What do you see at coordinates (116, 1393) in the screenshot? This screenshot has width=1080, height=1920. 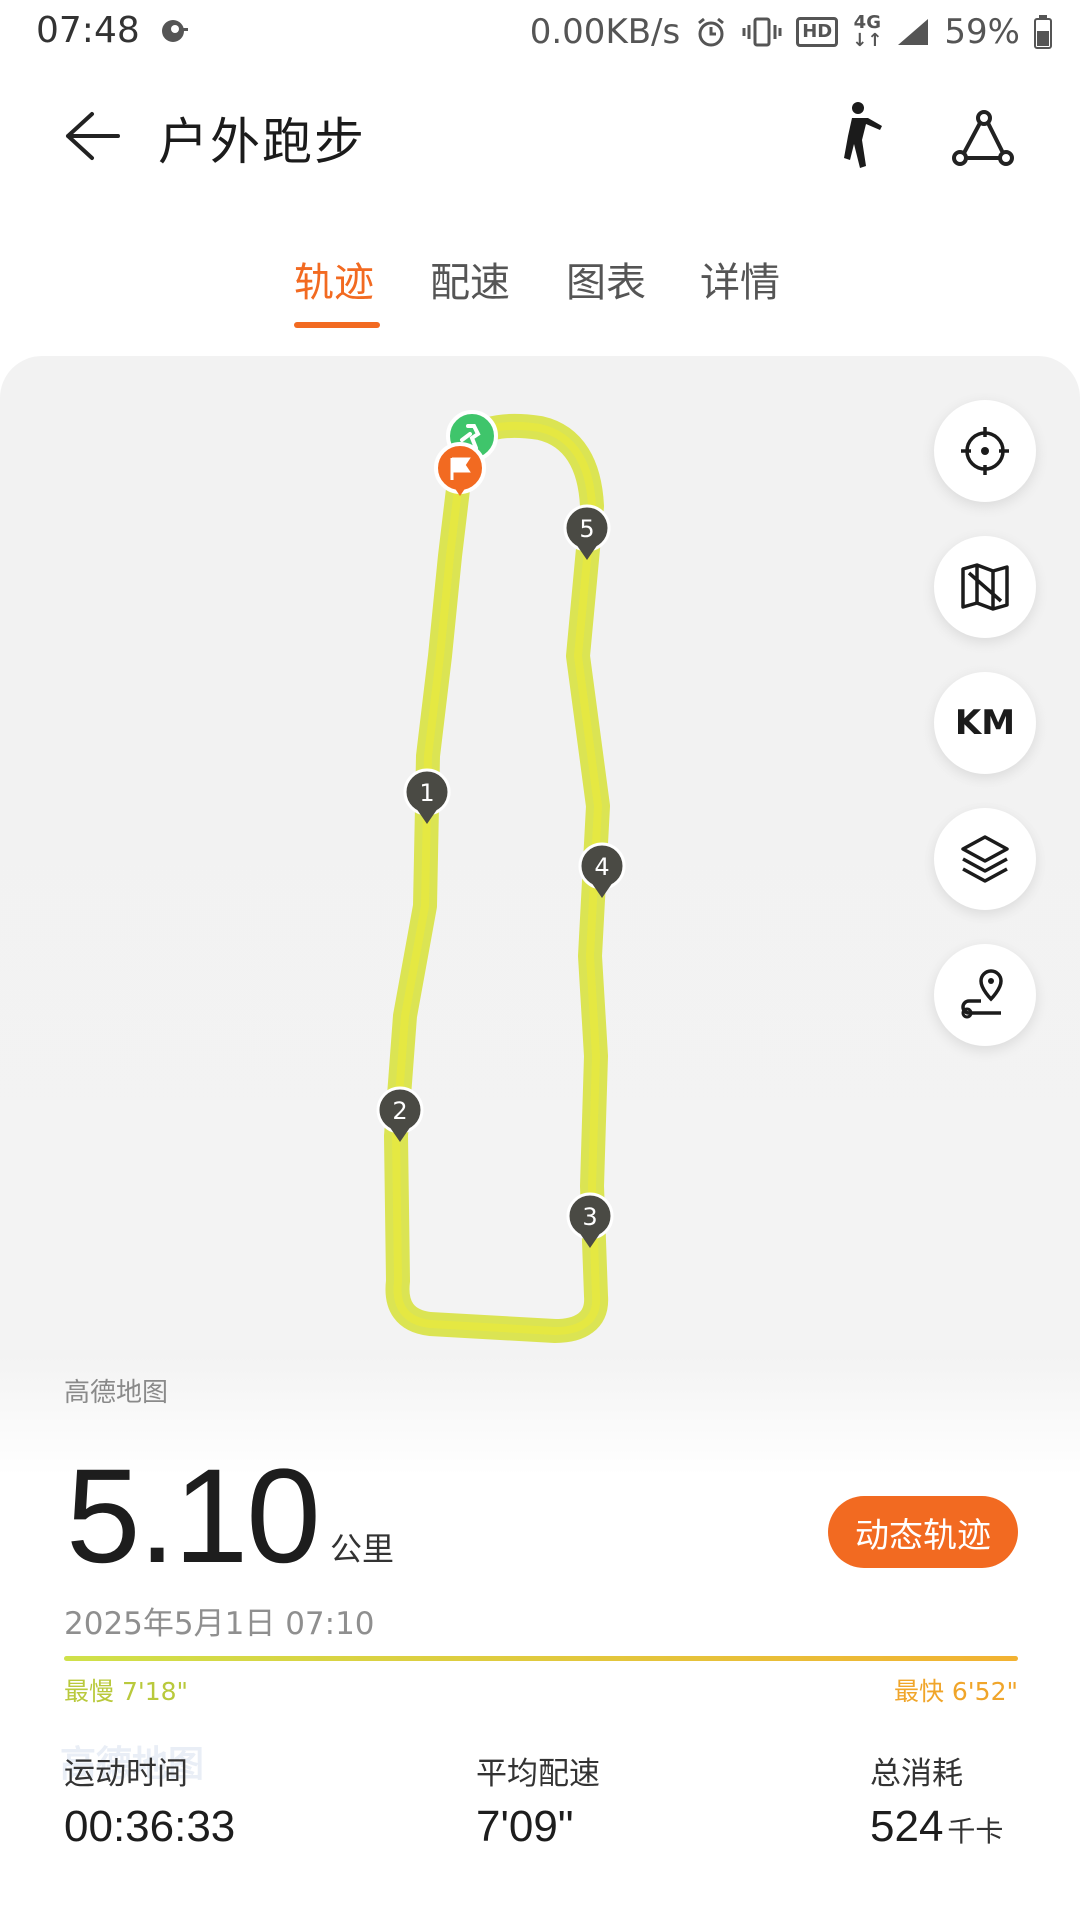 I see `map-source-label: 高德地图` at bounding box center [116, 1393].